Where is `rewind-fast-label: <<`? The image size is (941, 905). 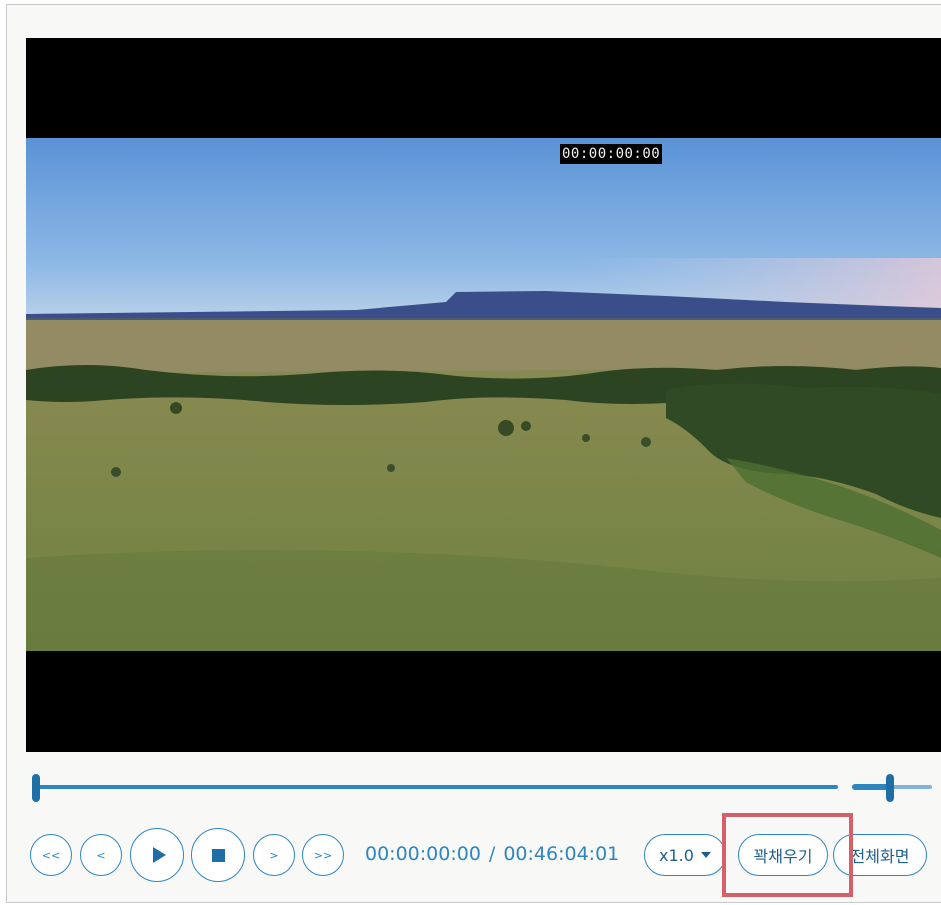
rewind-fast-label: << is located at coordinates (51, 855).